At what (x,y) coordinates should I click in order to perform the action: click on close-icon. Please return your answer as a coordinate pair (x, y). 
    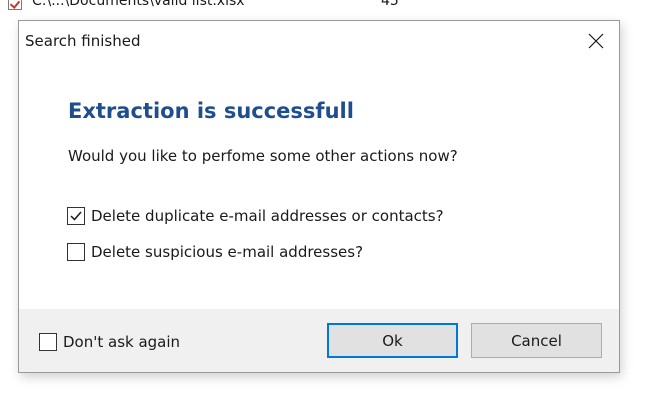
    Looking at the image, I should click on (596, 41).